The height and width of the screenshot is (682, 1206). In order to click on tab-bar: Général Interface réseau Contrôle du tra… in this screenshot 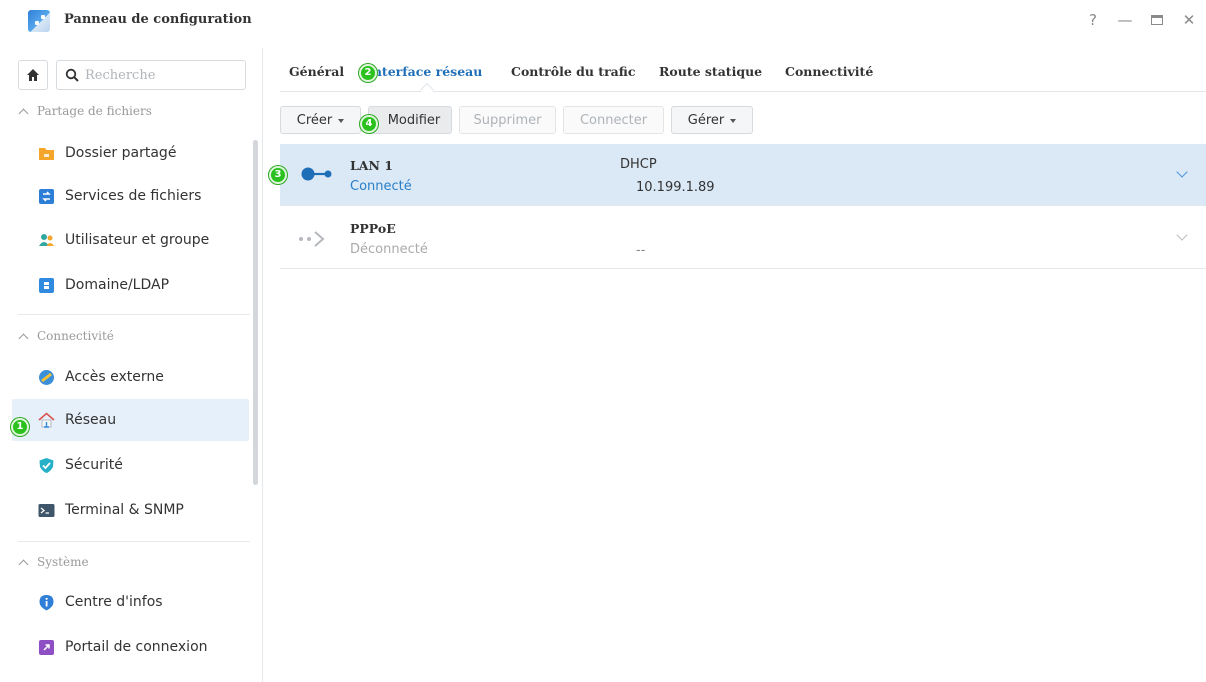, I will do `click(743, 73)`.